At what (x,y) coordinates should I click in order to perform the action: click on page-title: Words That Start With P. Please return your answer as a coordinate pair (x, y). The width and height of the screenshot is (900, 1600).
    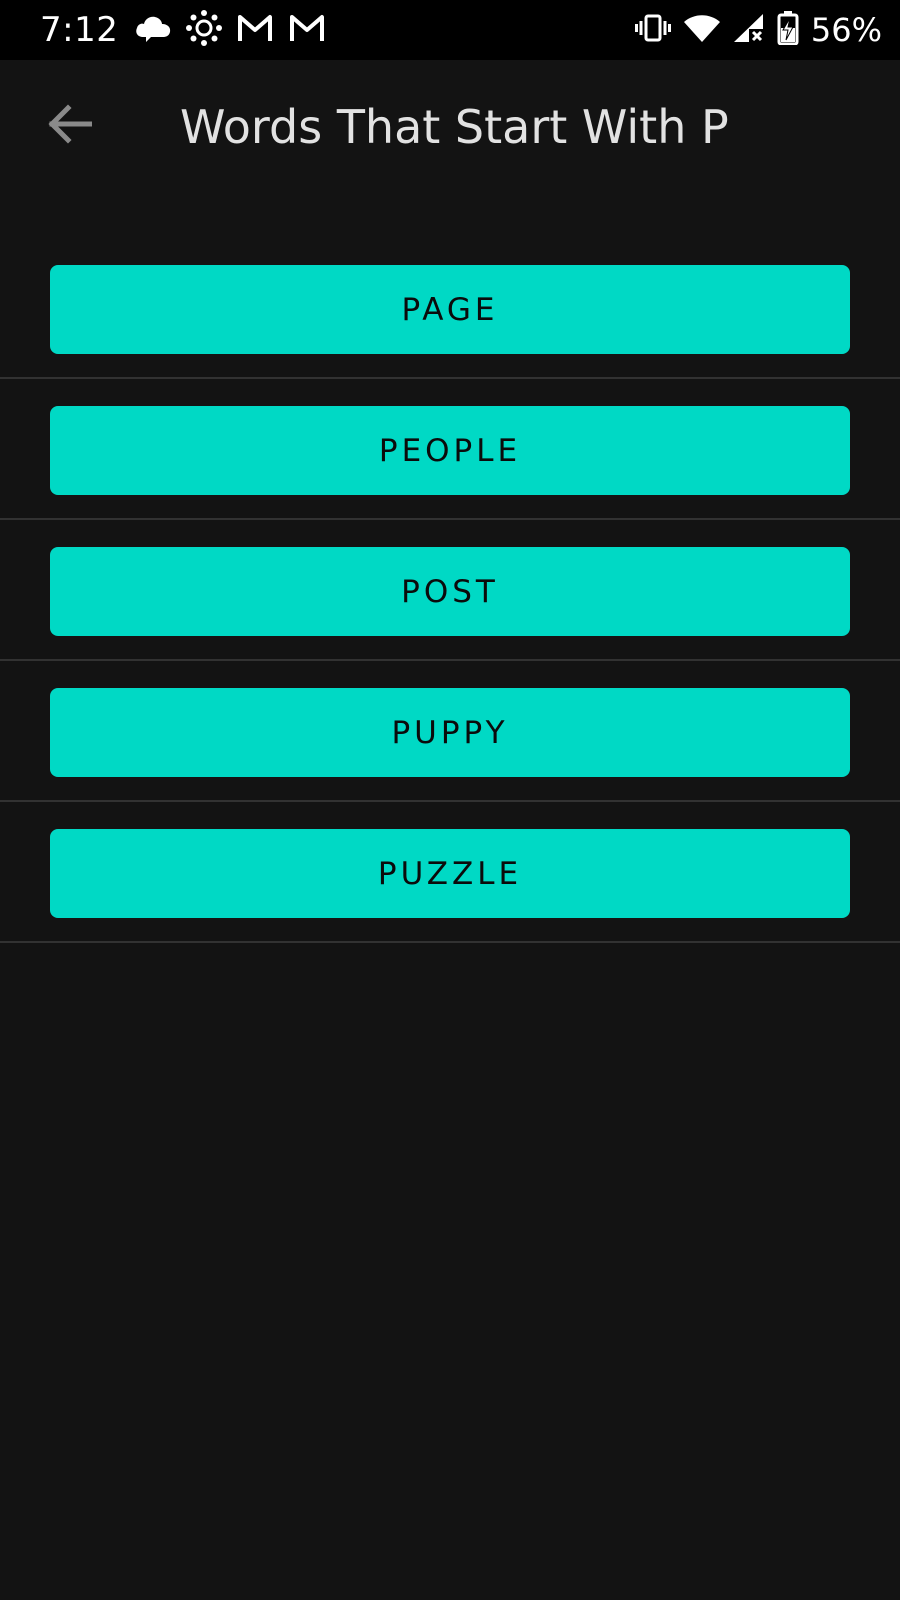
    Looking at the image, I should click on (454, 127).